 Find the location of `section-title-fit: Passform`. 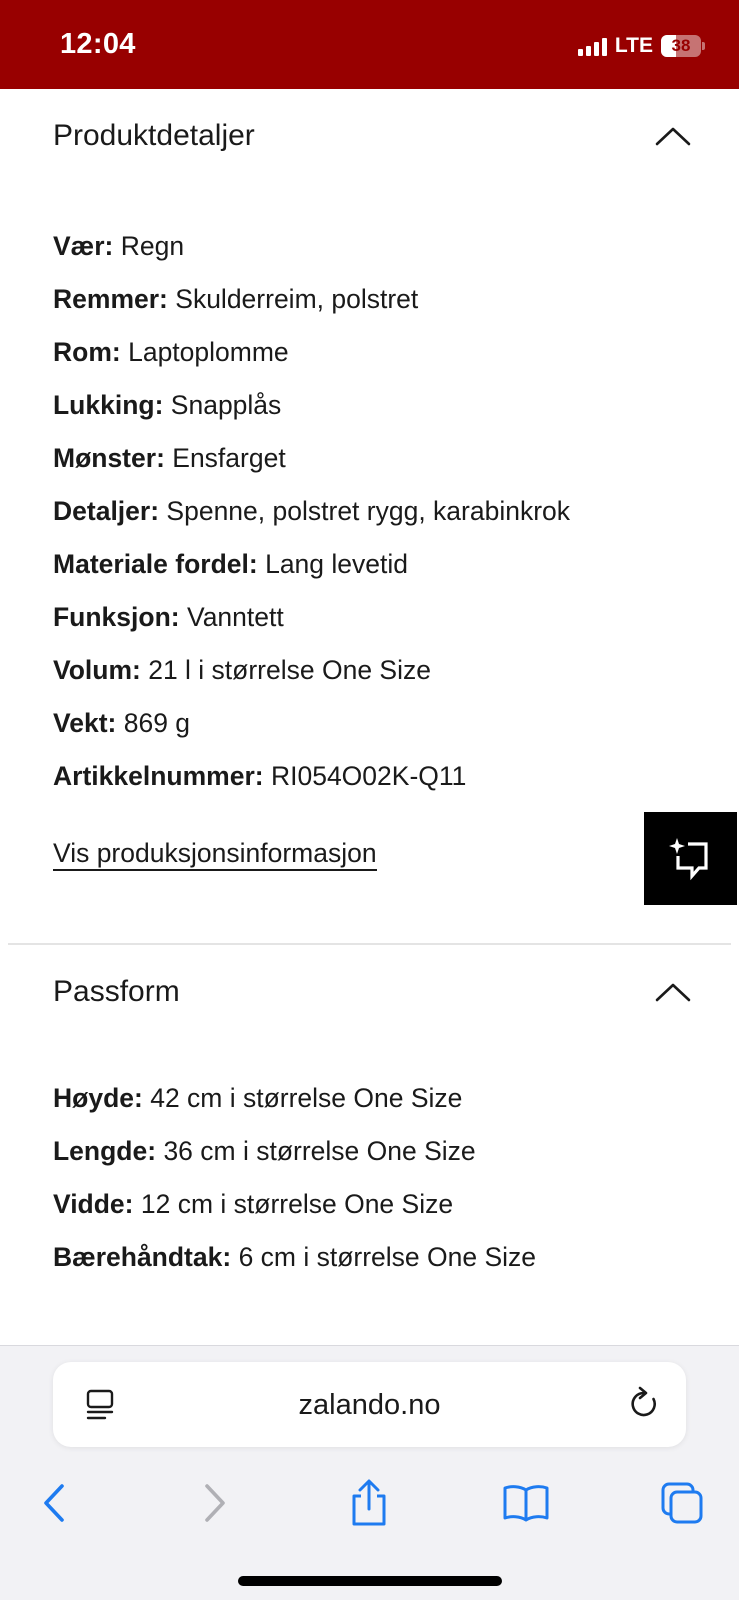

section-title-fit: Passform is located at coordinates (116, 991).